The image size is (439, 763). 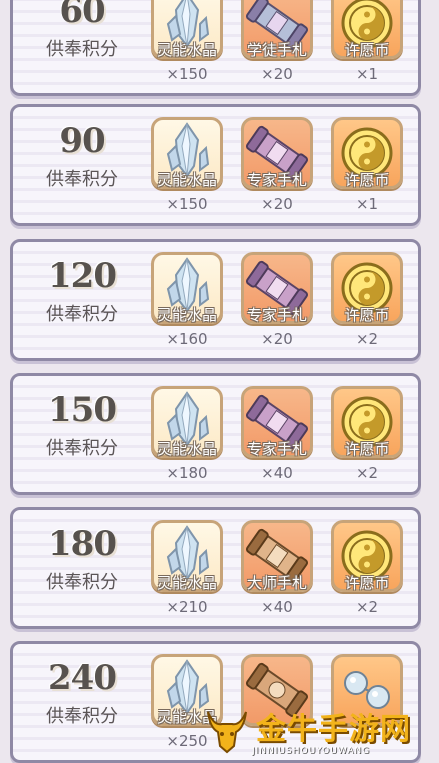 What do you see at coordinates (82, 15) in the screenshot?
I see `points-value: 60` at bounding box center [82, 15].